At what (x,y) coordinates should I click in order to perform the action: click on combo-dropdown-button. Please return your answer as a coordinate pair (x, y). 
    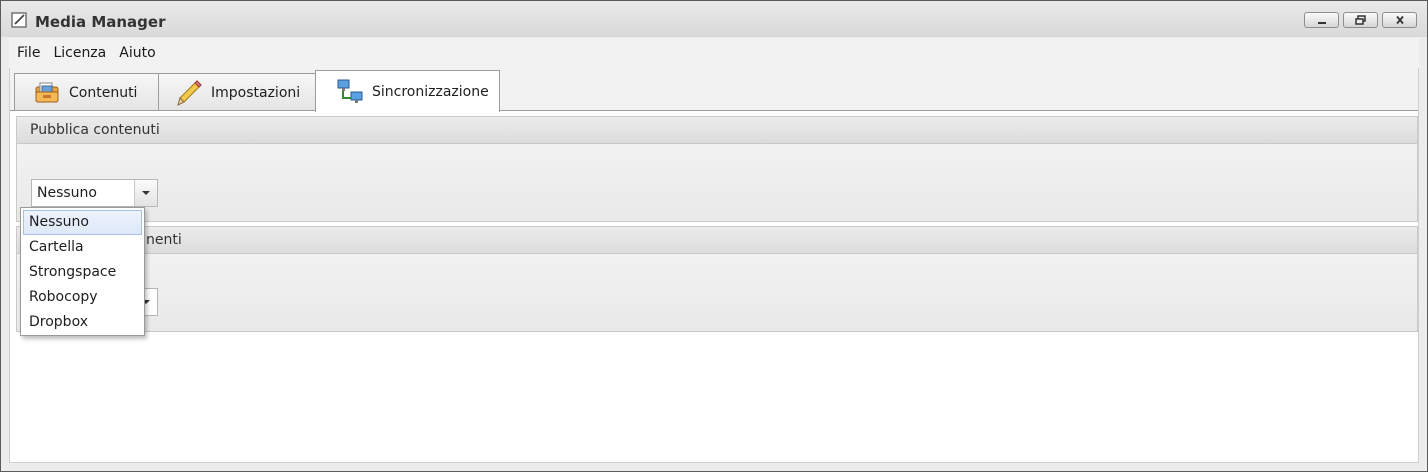
    Looking at the image, I should click on (145, 193).